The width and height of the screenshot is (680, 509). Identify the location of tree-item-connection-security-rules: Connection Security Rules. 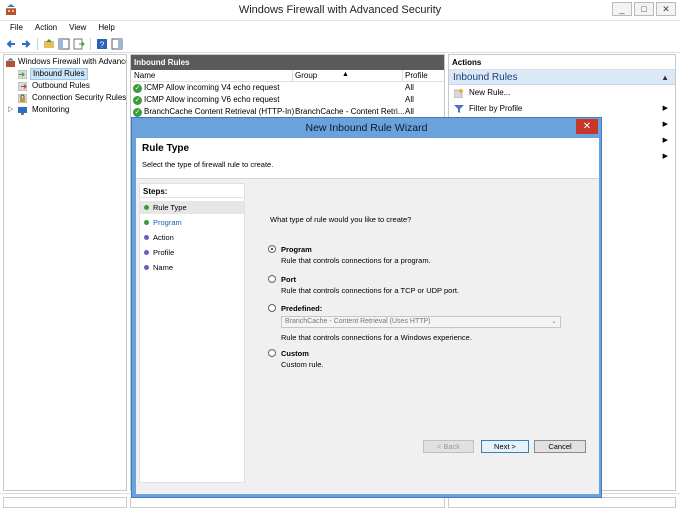
(65, 98).